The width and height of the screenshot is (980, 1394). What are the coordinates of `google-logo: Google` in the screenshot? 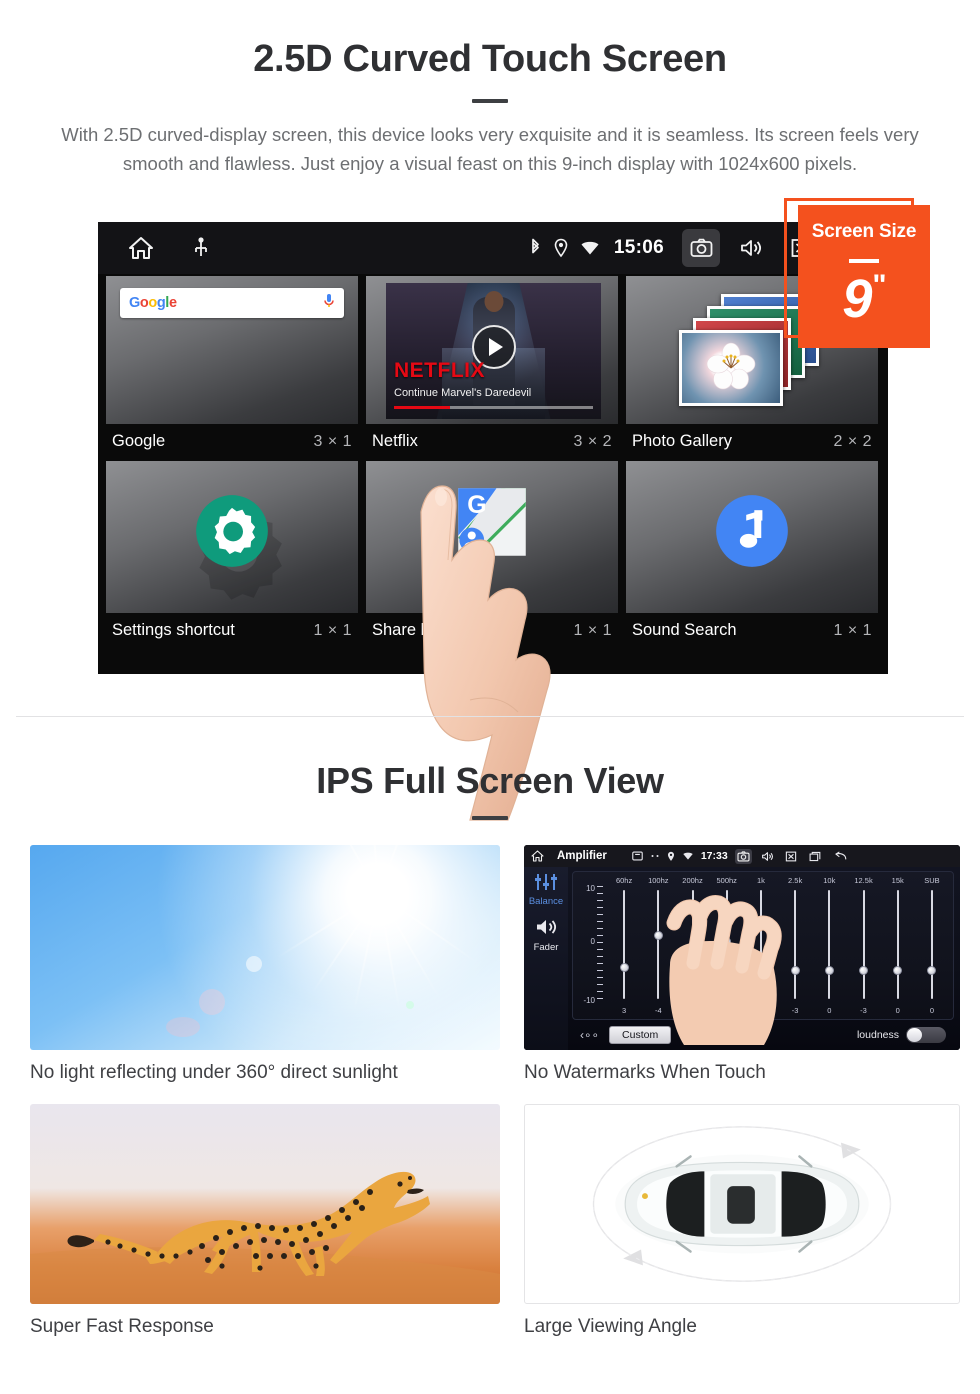 It's located at (153, 303).